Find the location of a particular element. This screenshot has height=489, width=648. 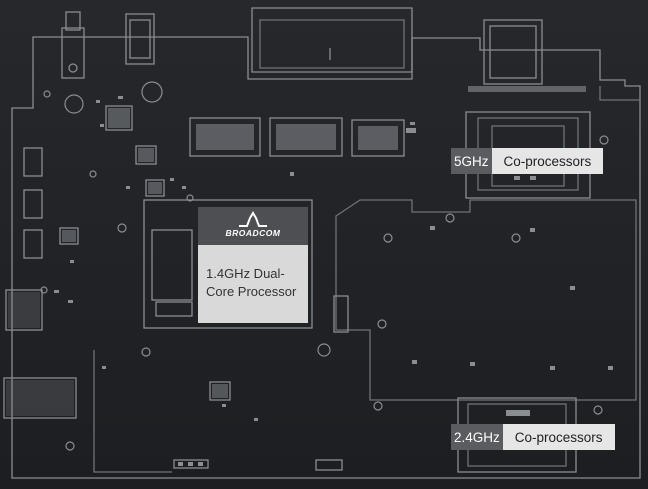

cpu-processor-callout: BROADCOM 1.4GHz Dual- Core Processor is located at coordinates (253, 265).